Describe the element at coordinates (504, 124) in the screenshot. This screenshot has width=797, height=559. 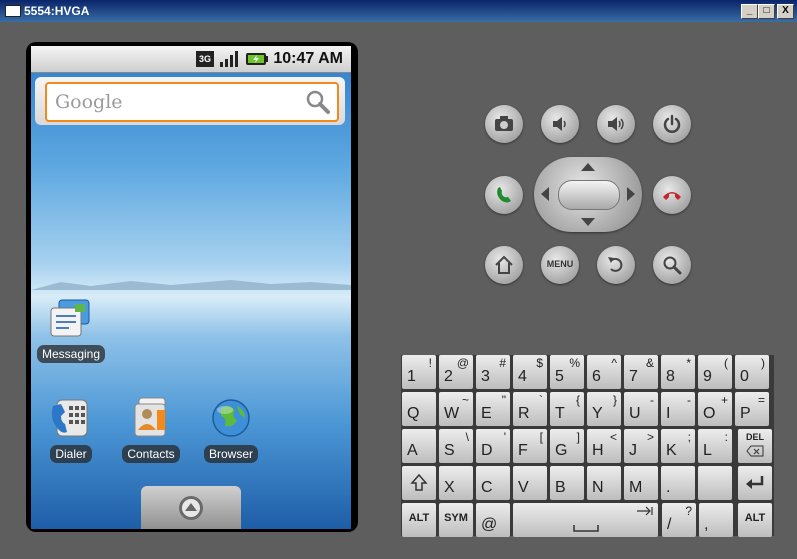
I see `camera-button` at that location.